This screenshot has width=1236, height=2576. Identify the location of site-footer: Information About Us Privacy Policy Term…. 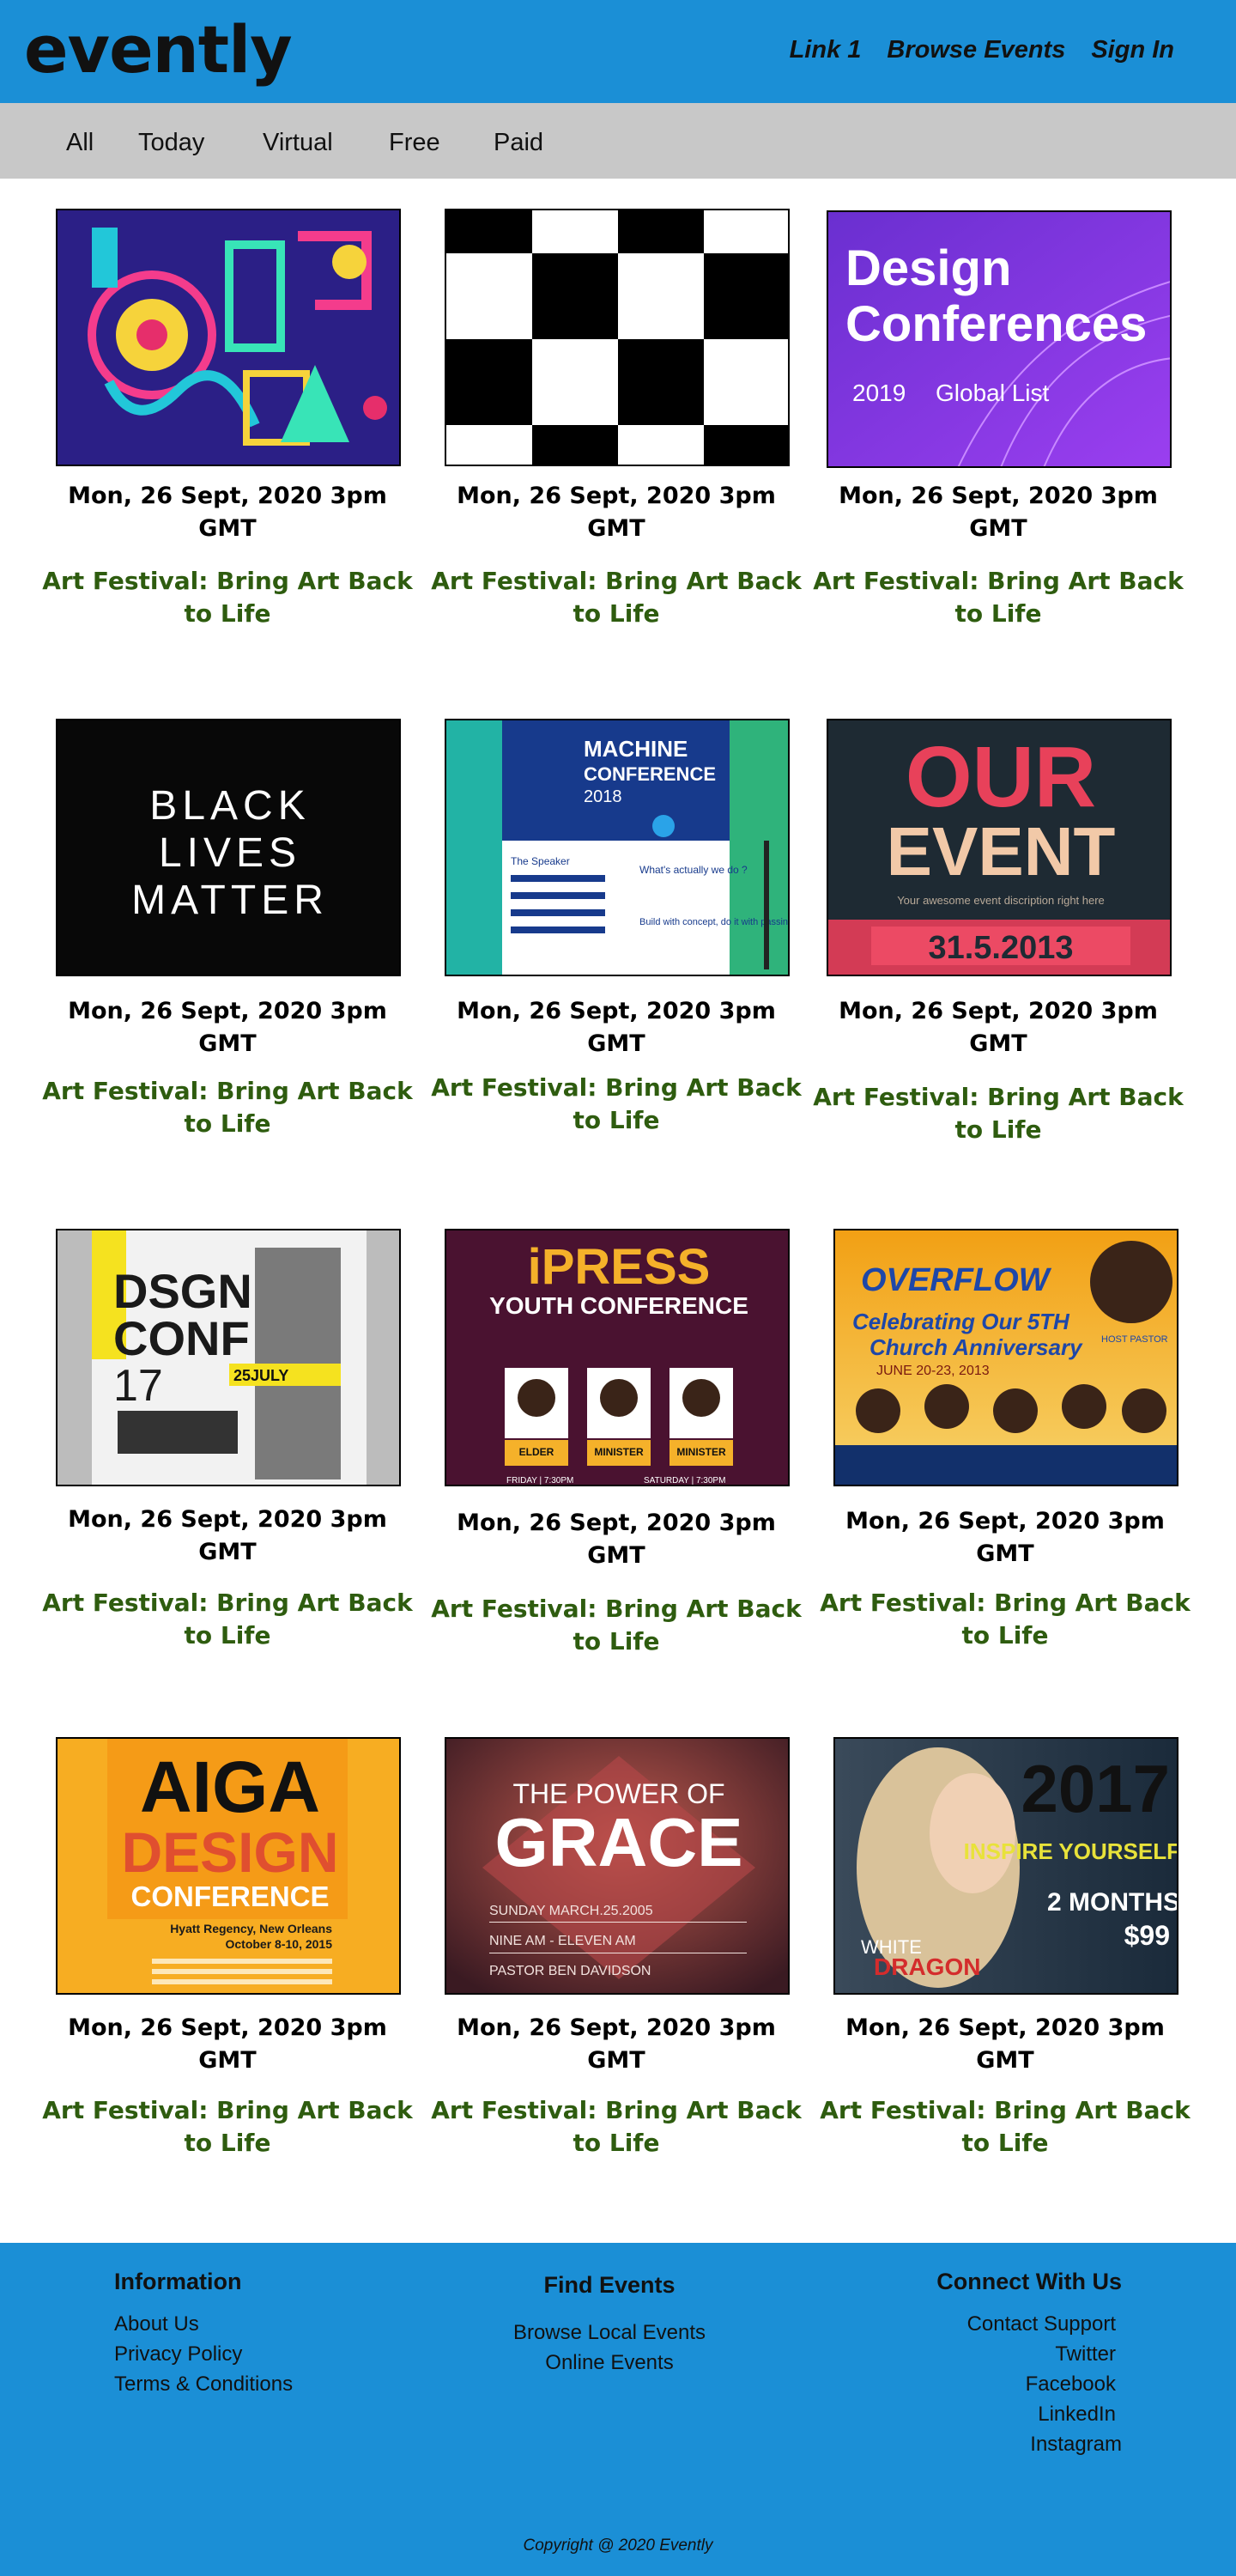
(618, 2409).